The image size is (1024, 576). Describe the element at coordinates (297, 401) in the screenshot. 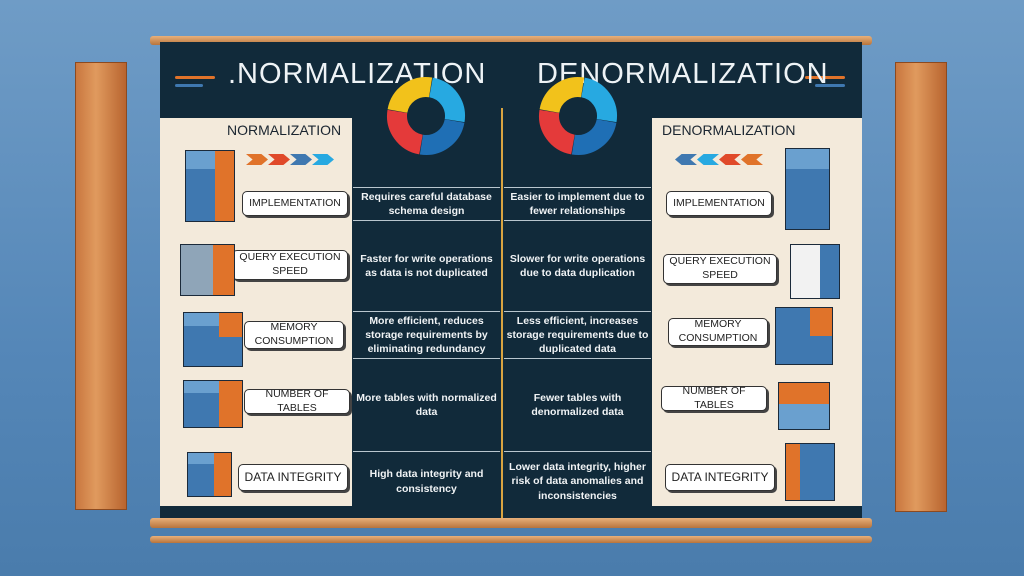

I see `label-tables-left: NUMBER OF TABLES` at that location.